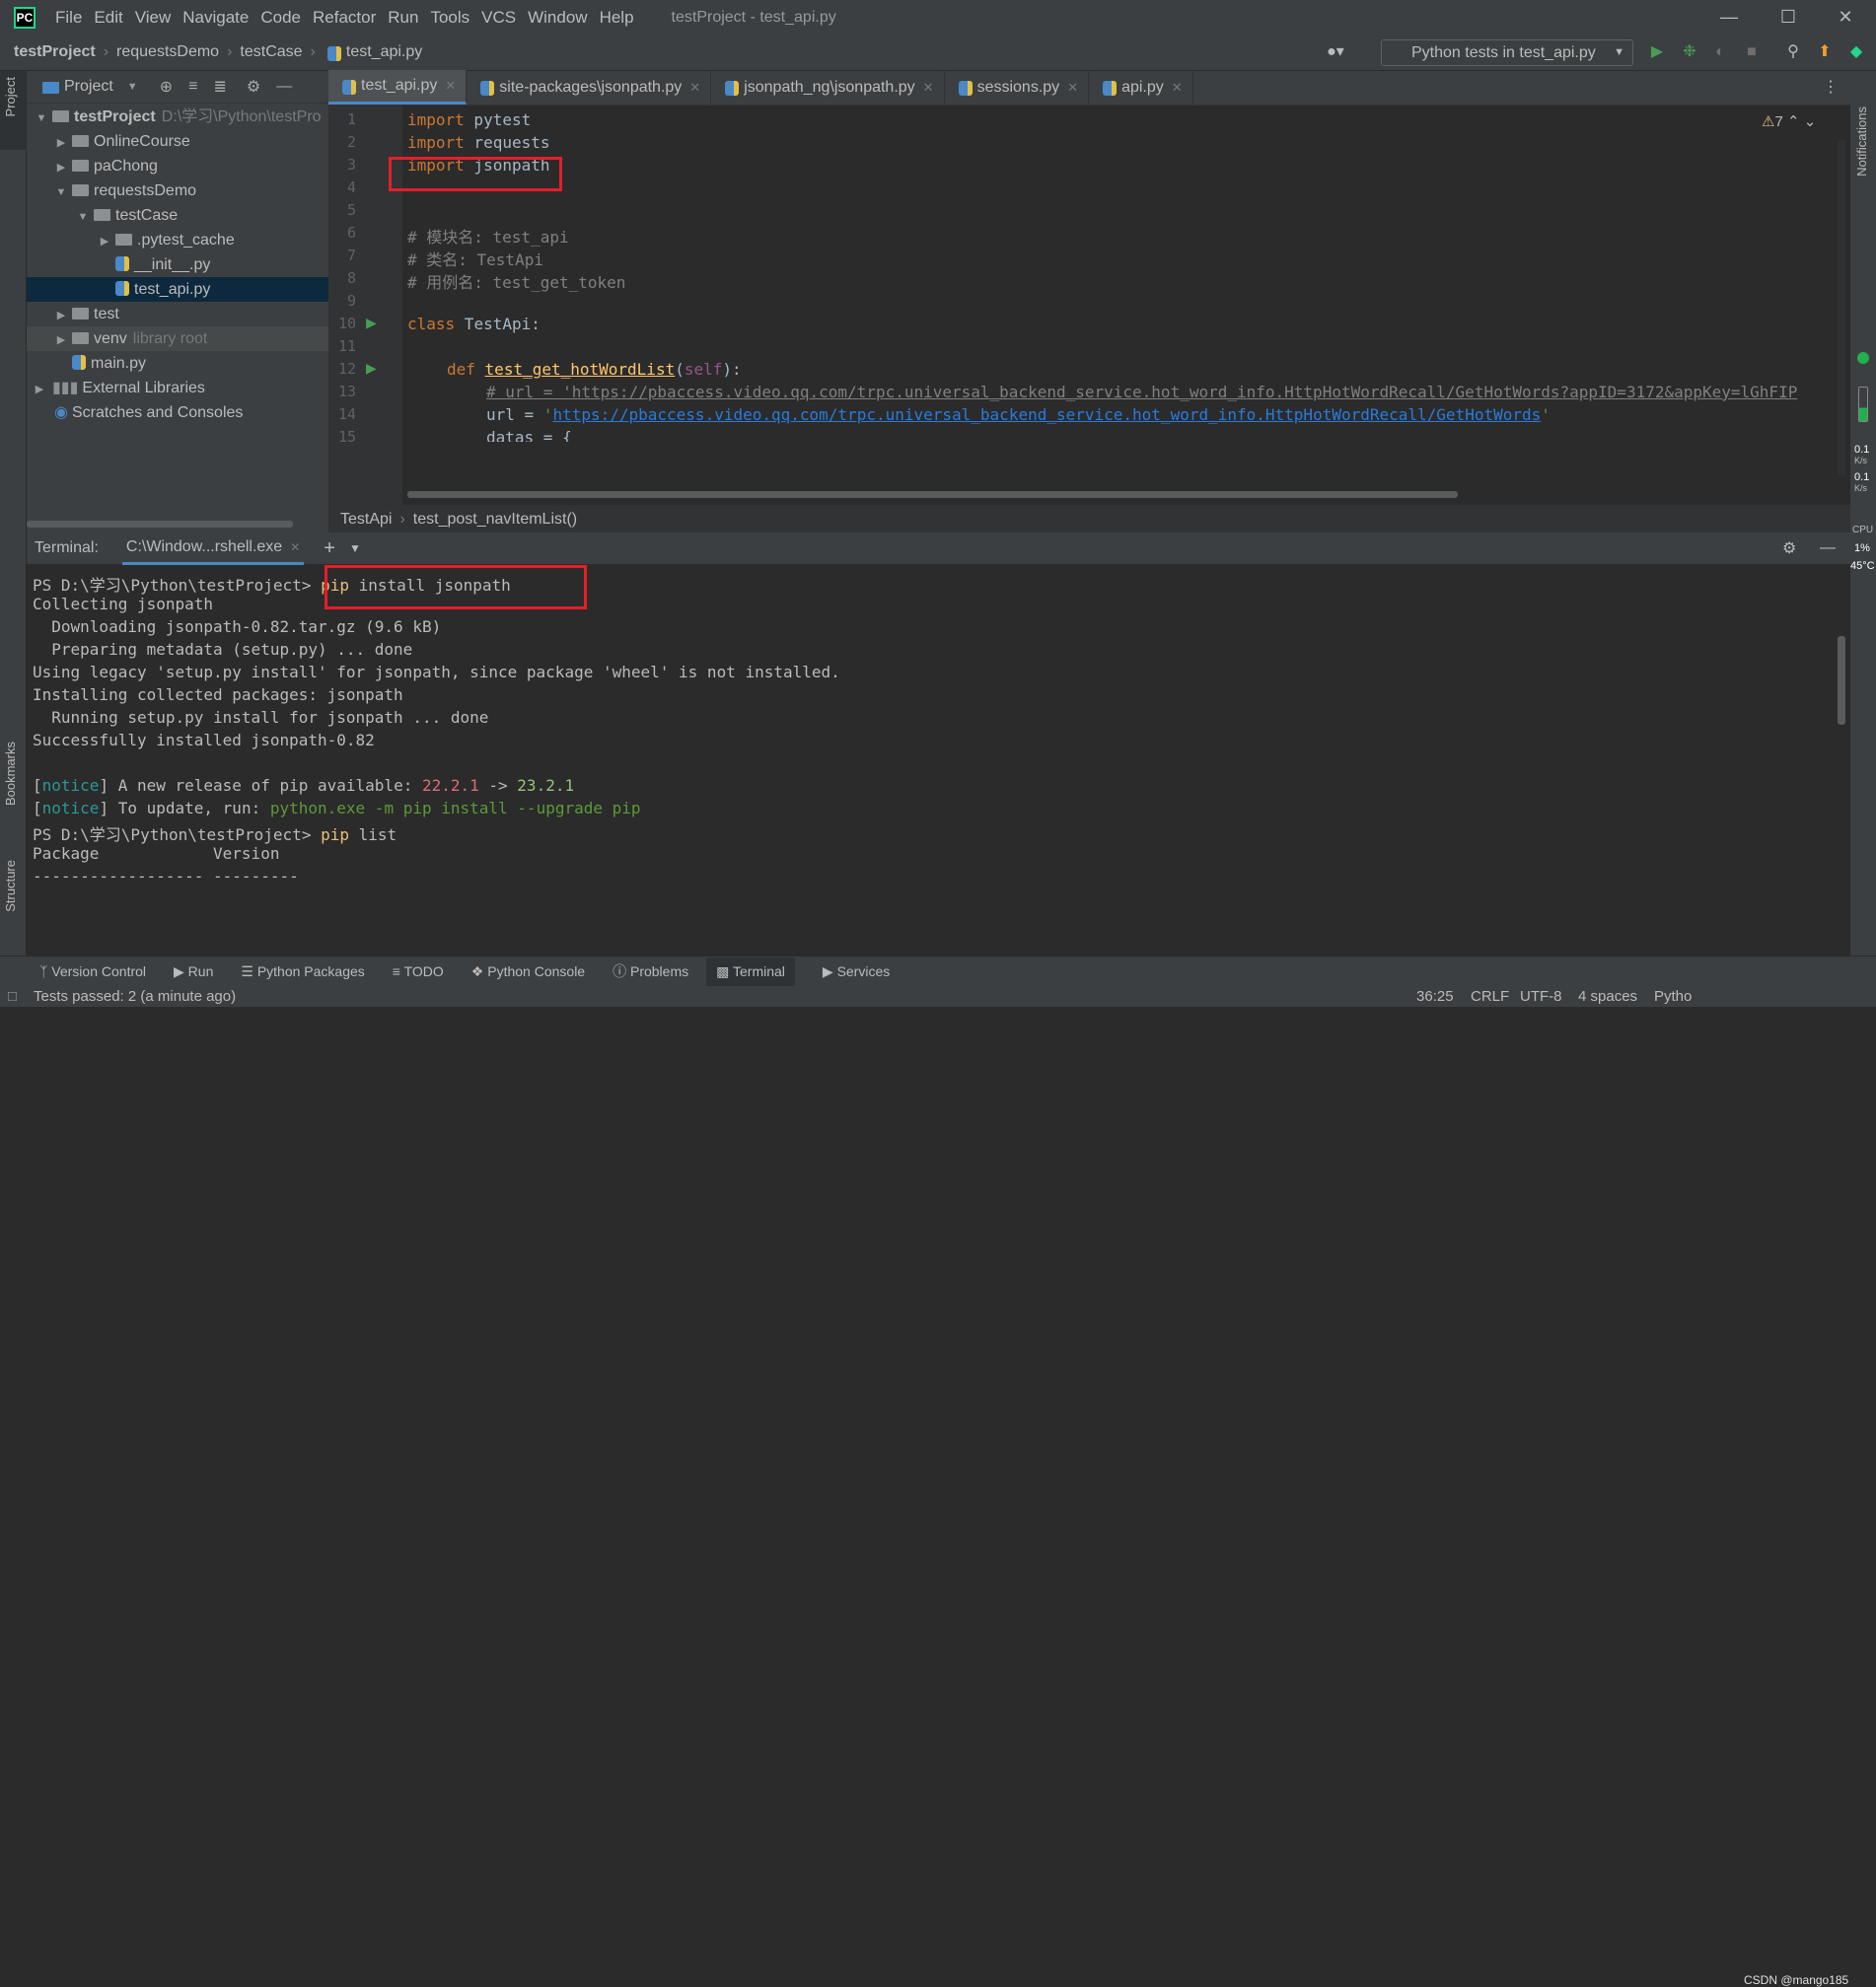  I want to click on maximize-icon: ☐, so click(1788, 17).